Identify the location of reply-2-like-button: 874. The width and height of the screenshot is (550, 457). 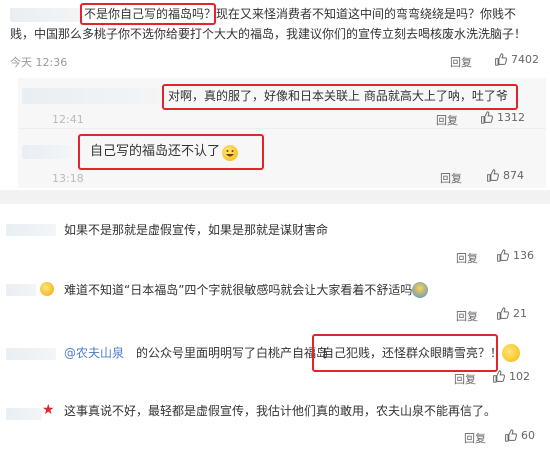
(505, 175).